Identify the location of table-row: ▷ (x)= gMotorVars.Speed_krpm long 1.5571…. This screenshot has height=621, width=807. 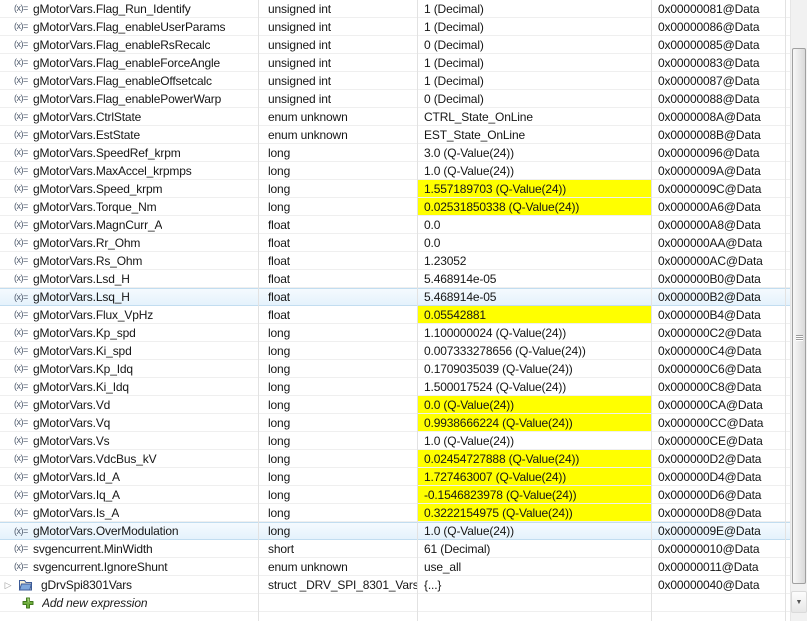
(395, 189).